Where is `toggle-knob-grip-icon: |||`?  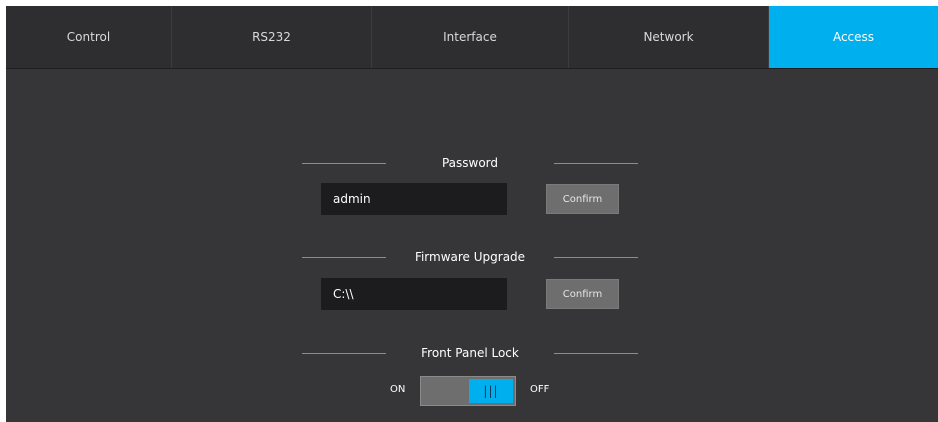 toggle-knob-grip-icon: ||| is located at coordinates (491, 391).